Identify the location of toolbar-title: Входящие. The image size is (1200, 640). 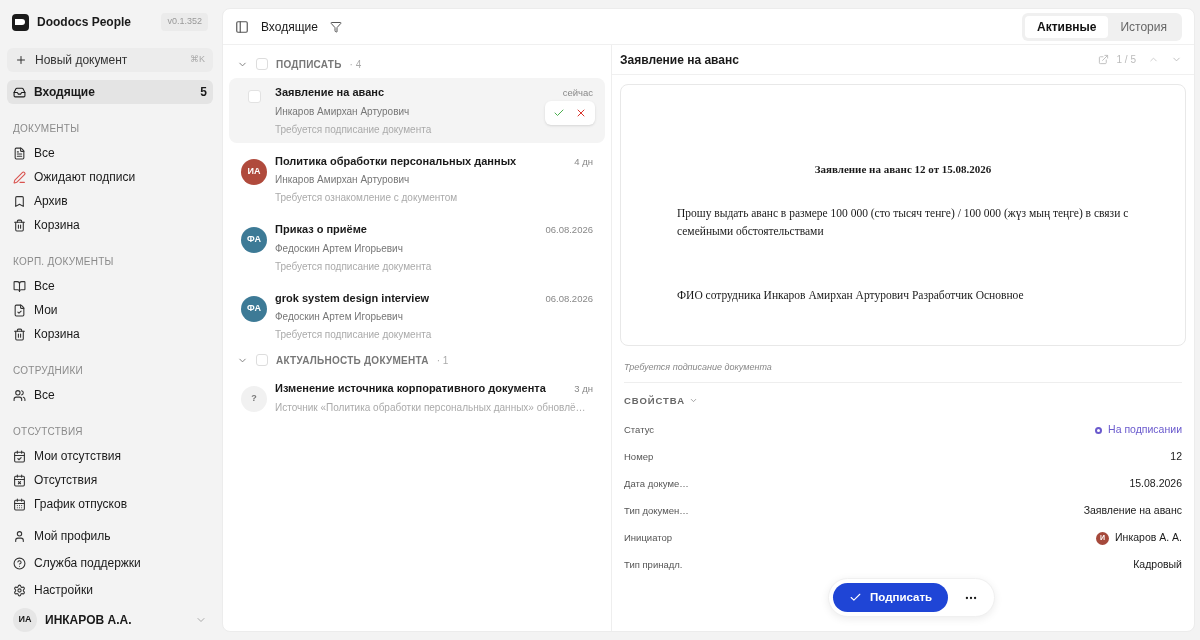
(289, 27).